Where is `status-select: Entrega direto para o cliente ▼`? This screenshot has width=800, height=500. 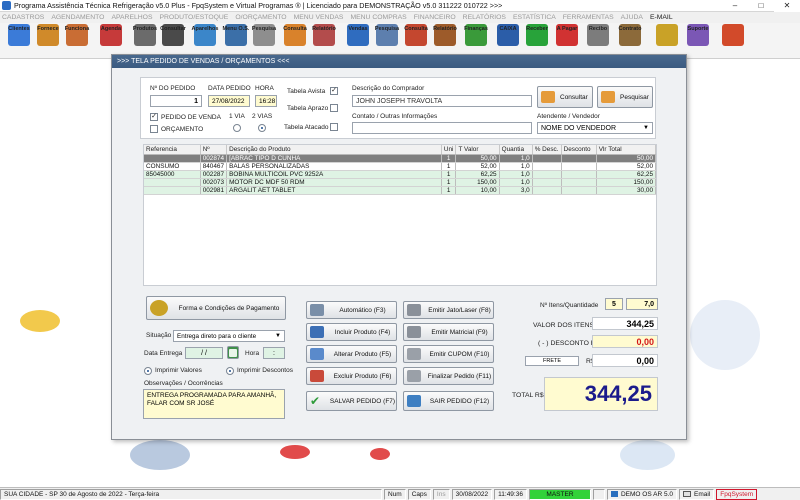
status-select: Entrega direto para o cliente ▼ is located at coordinates (229, 336).